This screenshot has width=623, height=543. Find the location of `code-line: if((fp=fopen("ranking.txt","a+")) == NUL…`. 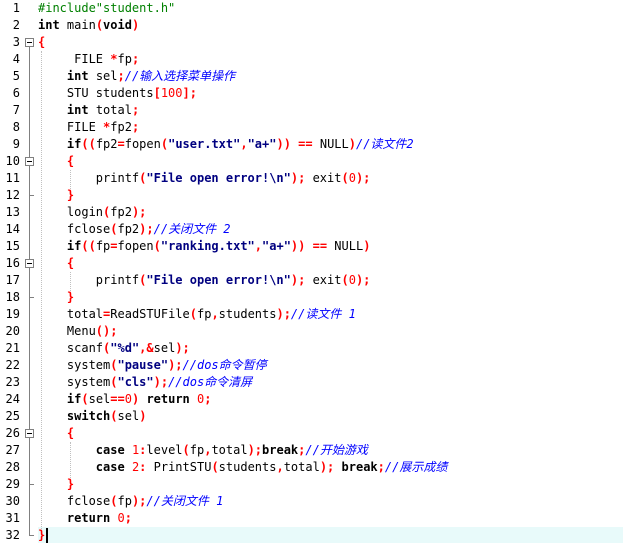

code-line: if((fp=fopen("ranking.txt","a+")) == NUL… is located at coordinates (330, 246).